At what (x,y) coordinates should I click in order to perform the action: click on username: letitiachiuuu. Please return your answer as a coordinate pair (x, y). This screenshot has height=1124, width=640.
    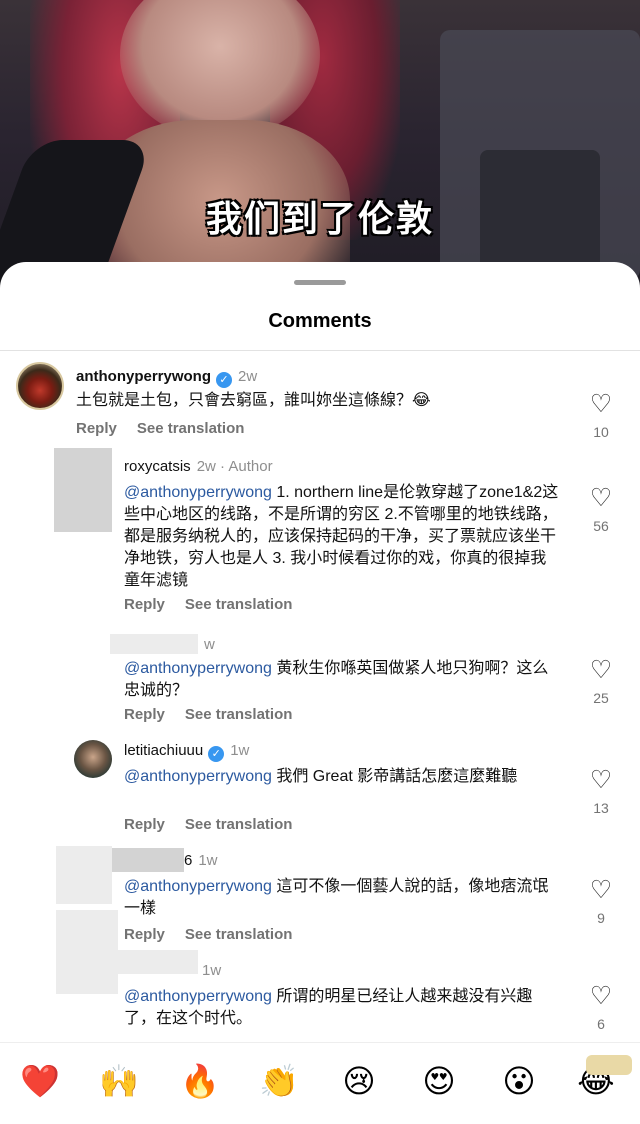
    Looking at the image, I should click on (163, 750).